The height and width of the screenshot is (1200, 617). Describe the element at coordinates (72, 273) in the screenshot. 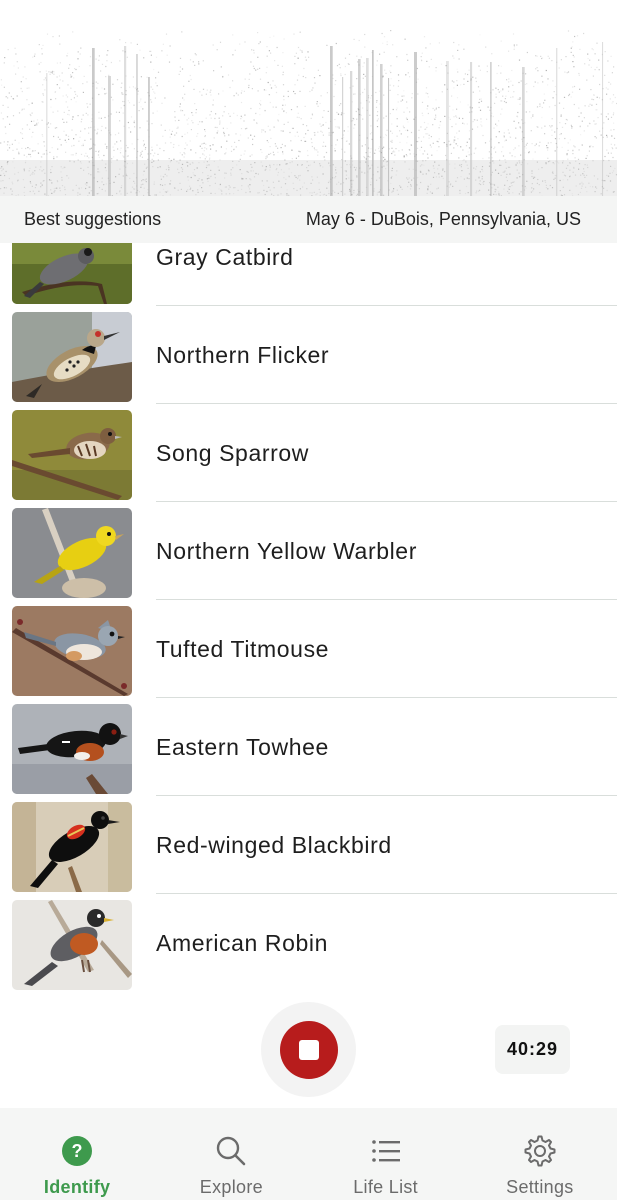

I see `gray-catbird-photo` at that location.